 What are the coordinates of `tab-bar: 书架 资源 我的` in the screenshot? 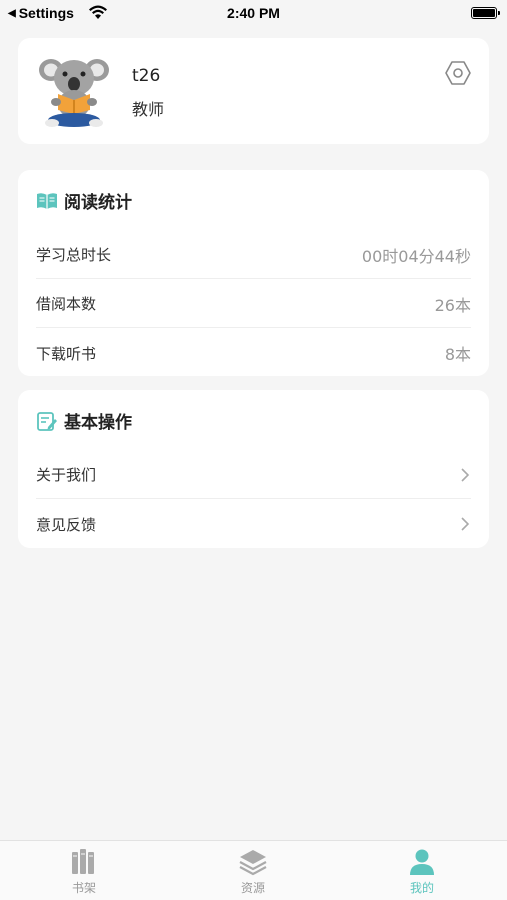 It's located at (253, 870).